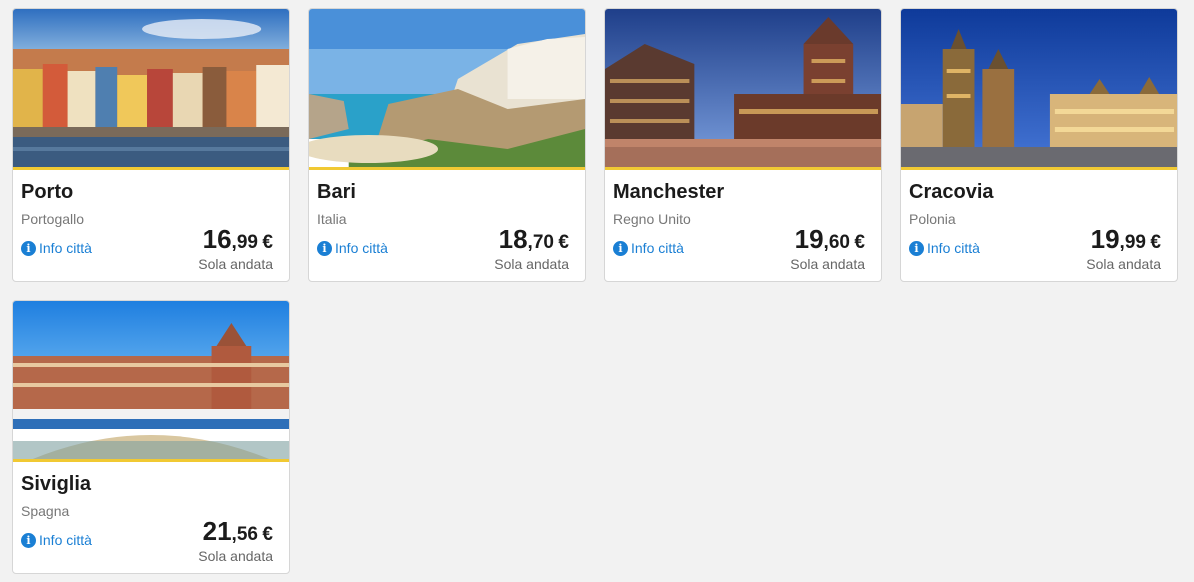 Image resolution: width=1194 pixels, height=582 pixels. What do you see at coordinates (513, 239) in the screenshot?
I see `price-integer: 18` at bounding box center [513, 239].